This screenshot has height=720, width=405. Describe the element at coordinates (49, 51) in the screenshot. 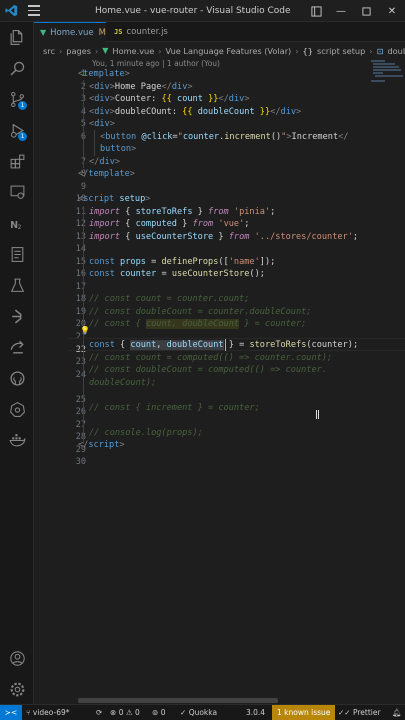

I see `breadcrumb-item: src` at that location.